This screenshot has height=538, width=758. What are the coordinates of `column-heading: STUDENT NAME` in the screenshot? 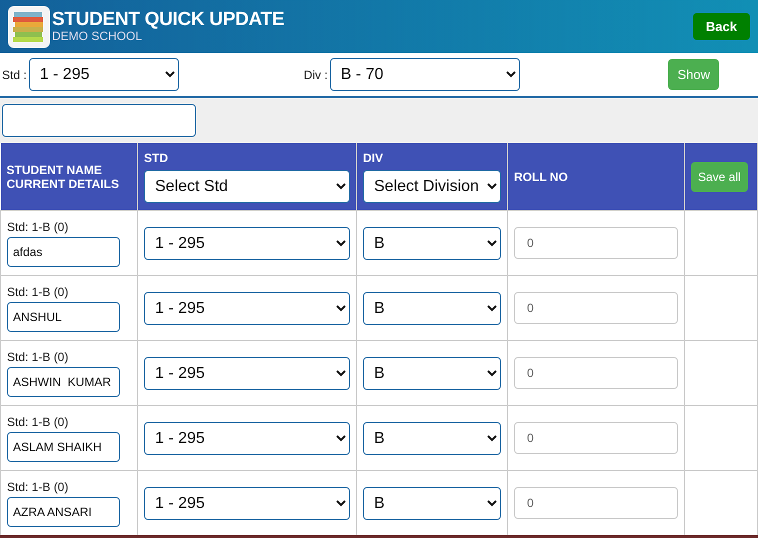 It's located at (54, 169).